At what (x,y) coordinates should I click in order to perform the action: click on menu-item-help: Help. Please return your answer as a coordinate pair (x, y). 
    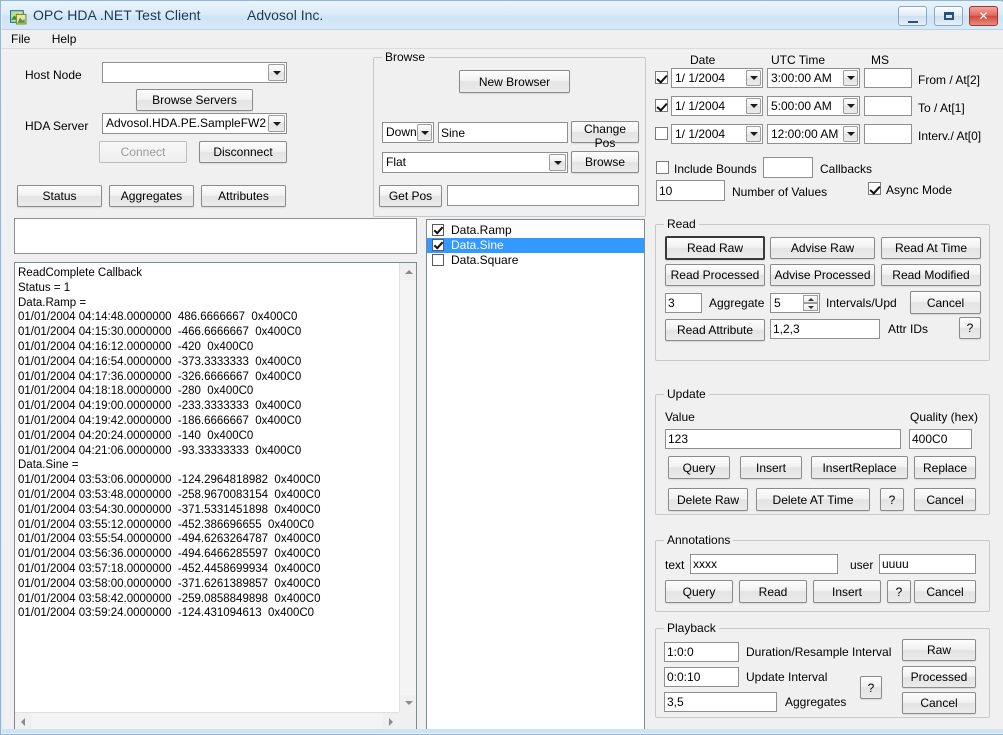
    Looking at the image, I should click on (64, 39).